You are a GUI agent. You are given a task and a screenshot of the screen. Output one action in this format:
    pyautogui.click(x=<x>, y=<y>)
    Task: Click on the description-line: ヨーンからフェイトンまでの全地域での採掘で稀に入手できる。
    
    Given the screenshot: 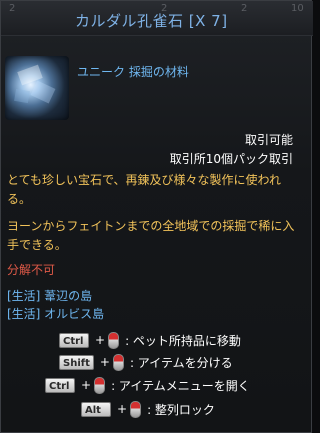 What is the action you would take?
    pyautogui.click(x=151, y=235)
    